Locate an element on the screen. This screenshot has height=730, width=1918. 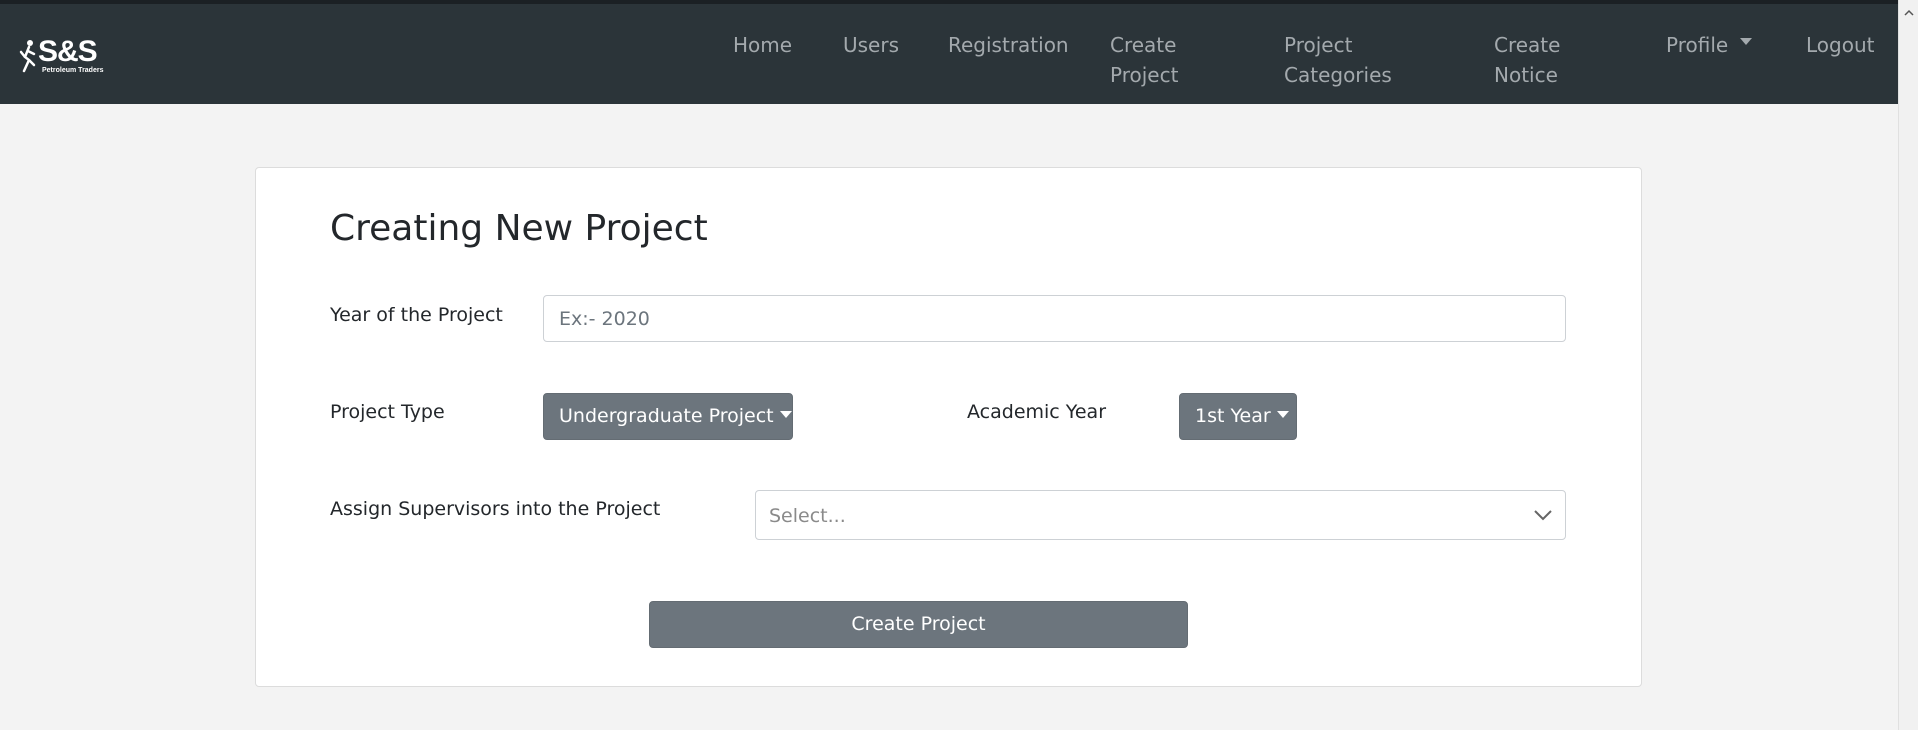
nav-logout-label: Logout is located at coordinates (1840, 45).